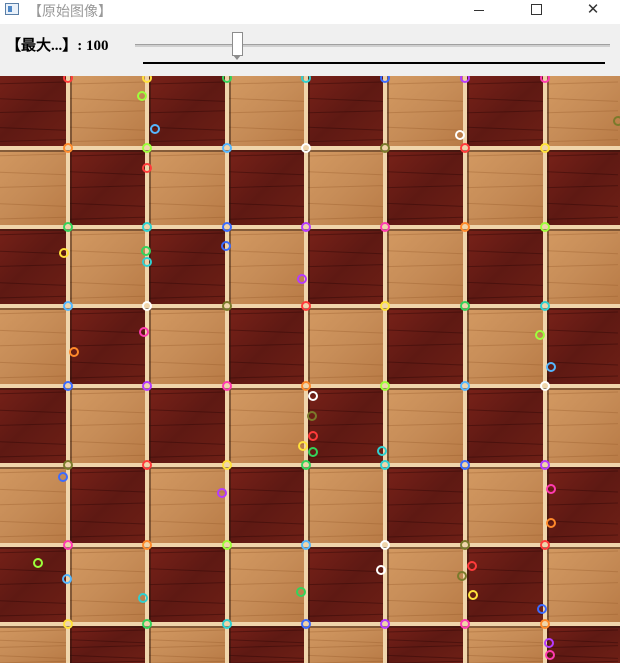 This screenshot has width=620, height=663. Describe the element at coordinates (70, 12) in the screenshot. I see `window-title: 【原始图像】` at that location.